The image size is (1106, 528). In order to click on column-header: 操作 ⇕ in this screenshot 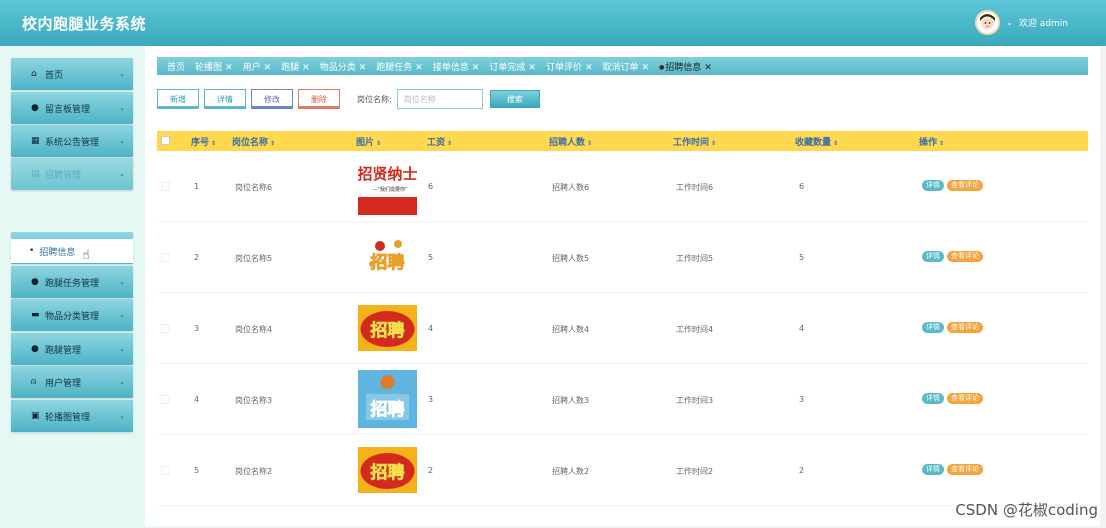, I will do `click(931, 141)`.